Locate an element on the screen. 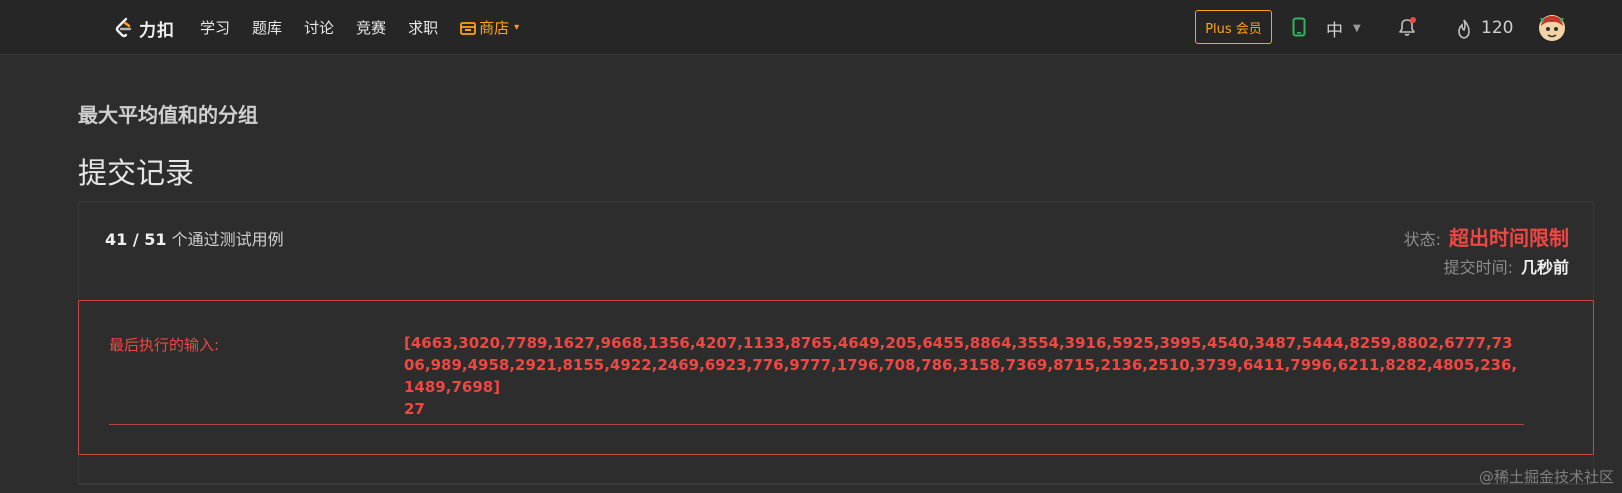 The height and width of the screenshot is (493, 1622). shop-label: 商店 is located at coordinates (494, 28).